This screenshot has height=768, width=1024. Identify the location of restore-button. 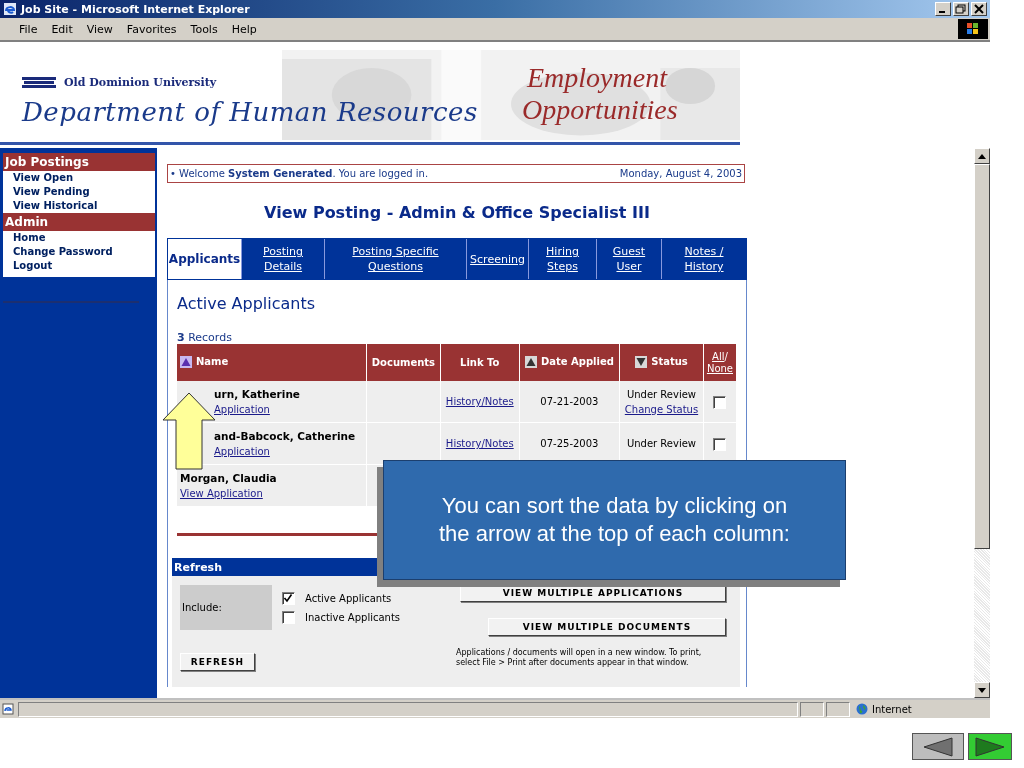
(961, 9).